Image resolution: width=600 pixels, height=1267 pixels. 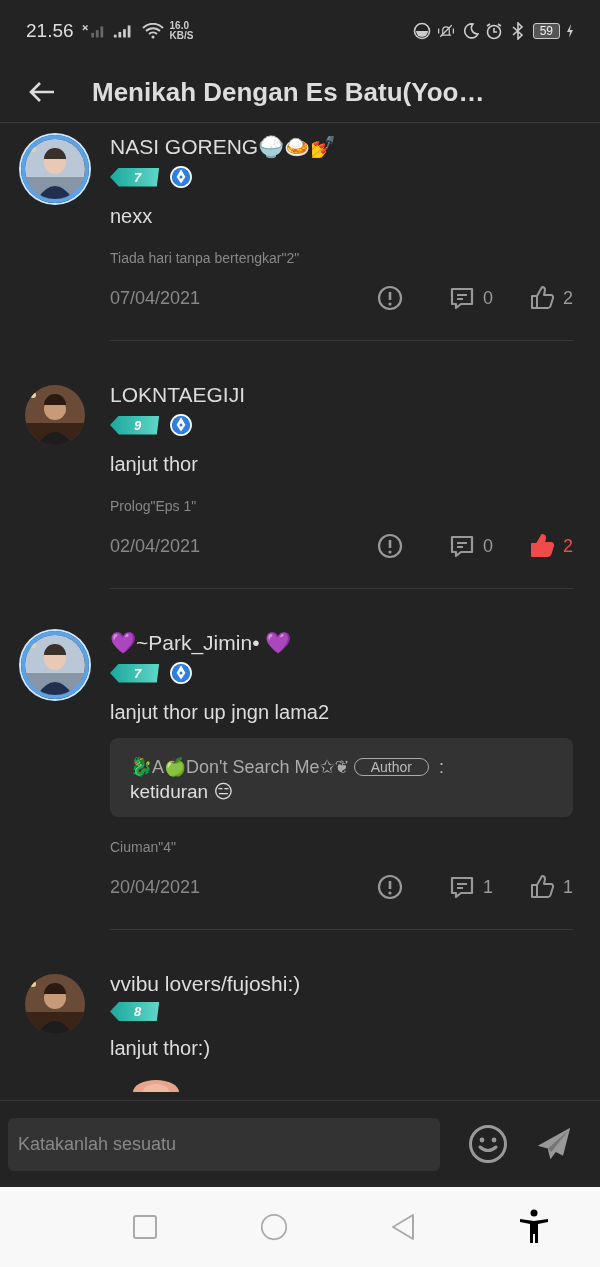 What do you see at coordinates (421, 31) in the screenshot?
I see `circle-icon` at bounding box center [421, 31].